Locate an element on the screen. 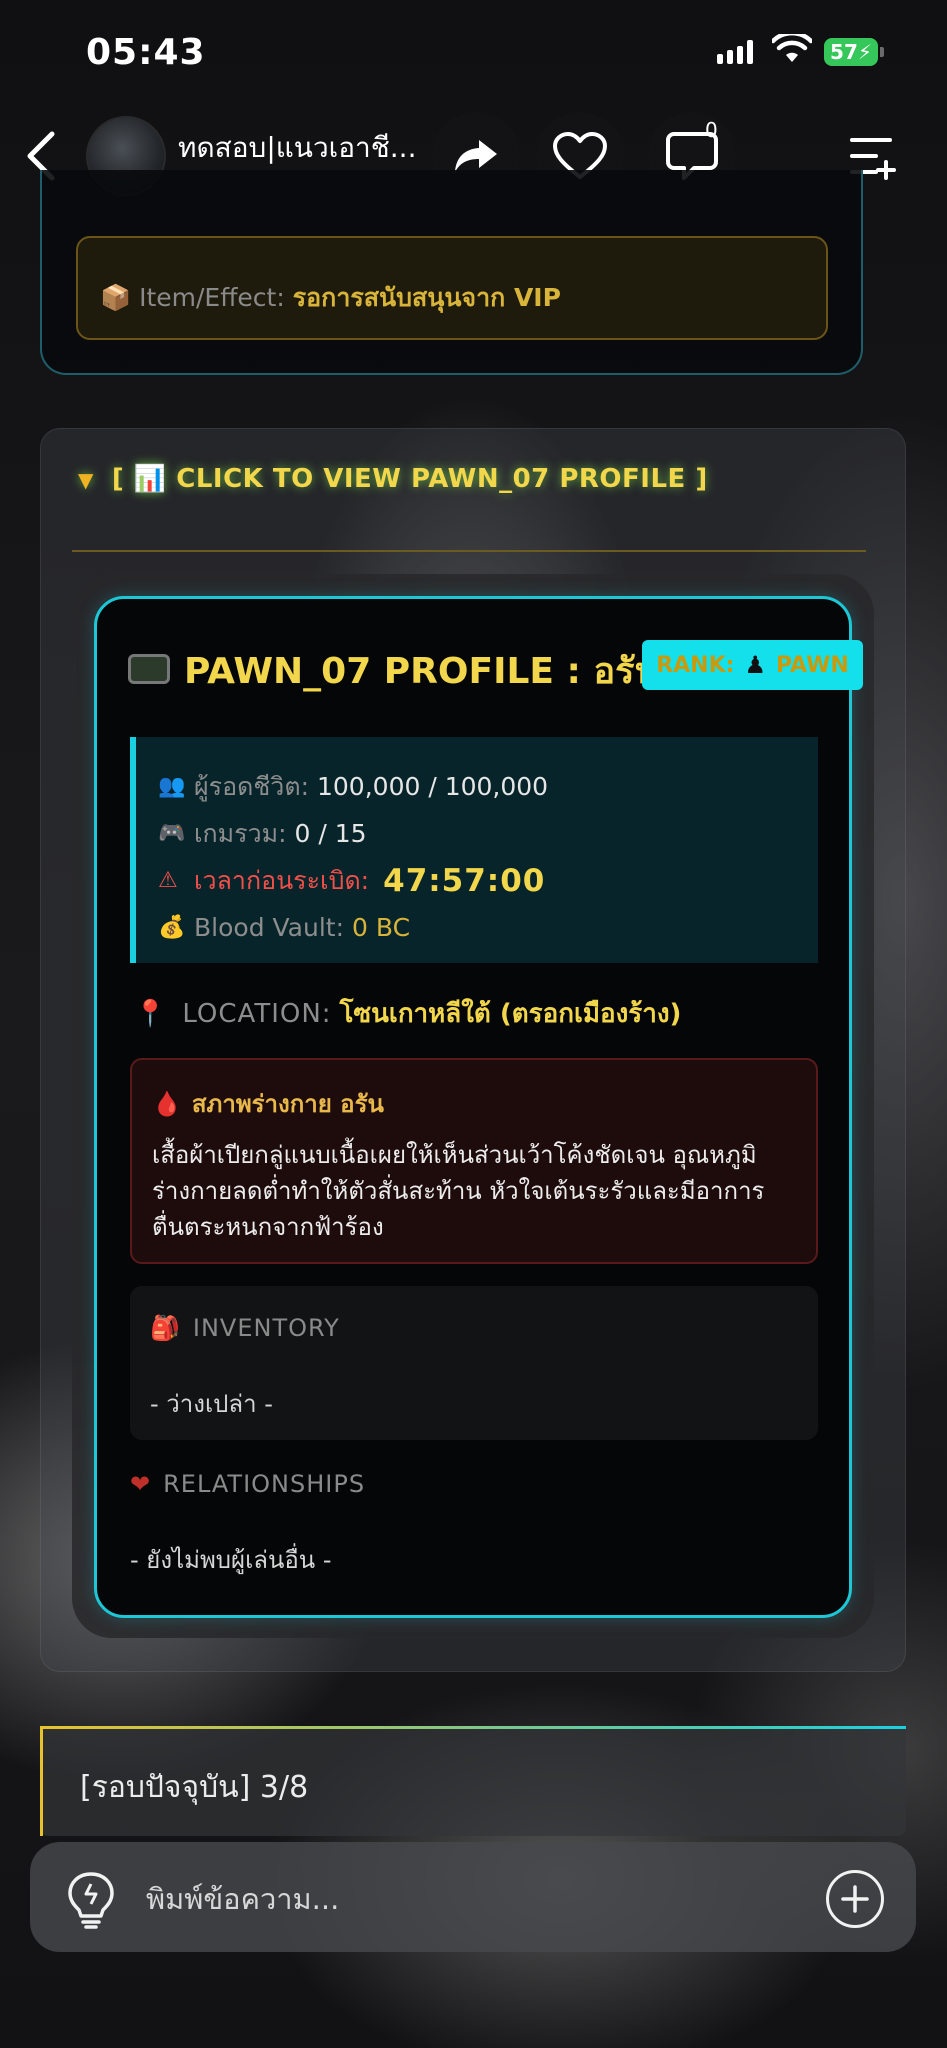  status-bar: 05:43 57 ⚡ is located at coordinates (473, 50).